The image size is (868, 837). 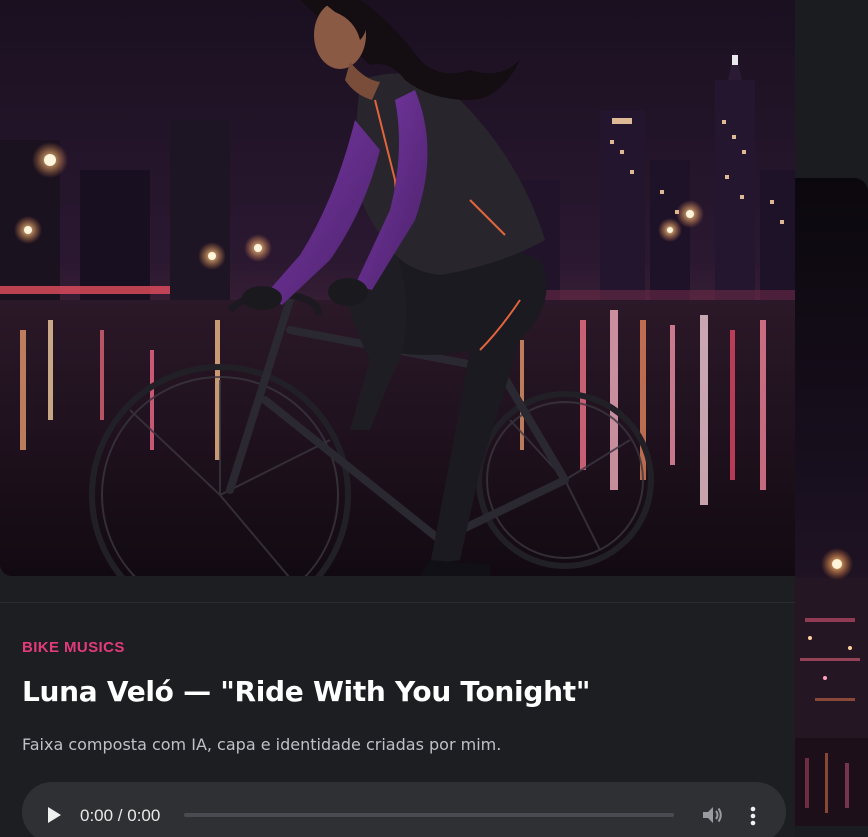 I want to click on time-display: 0:00 / 0:00, so click(x=120, y=815).